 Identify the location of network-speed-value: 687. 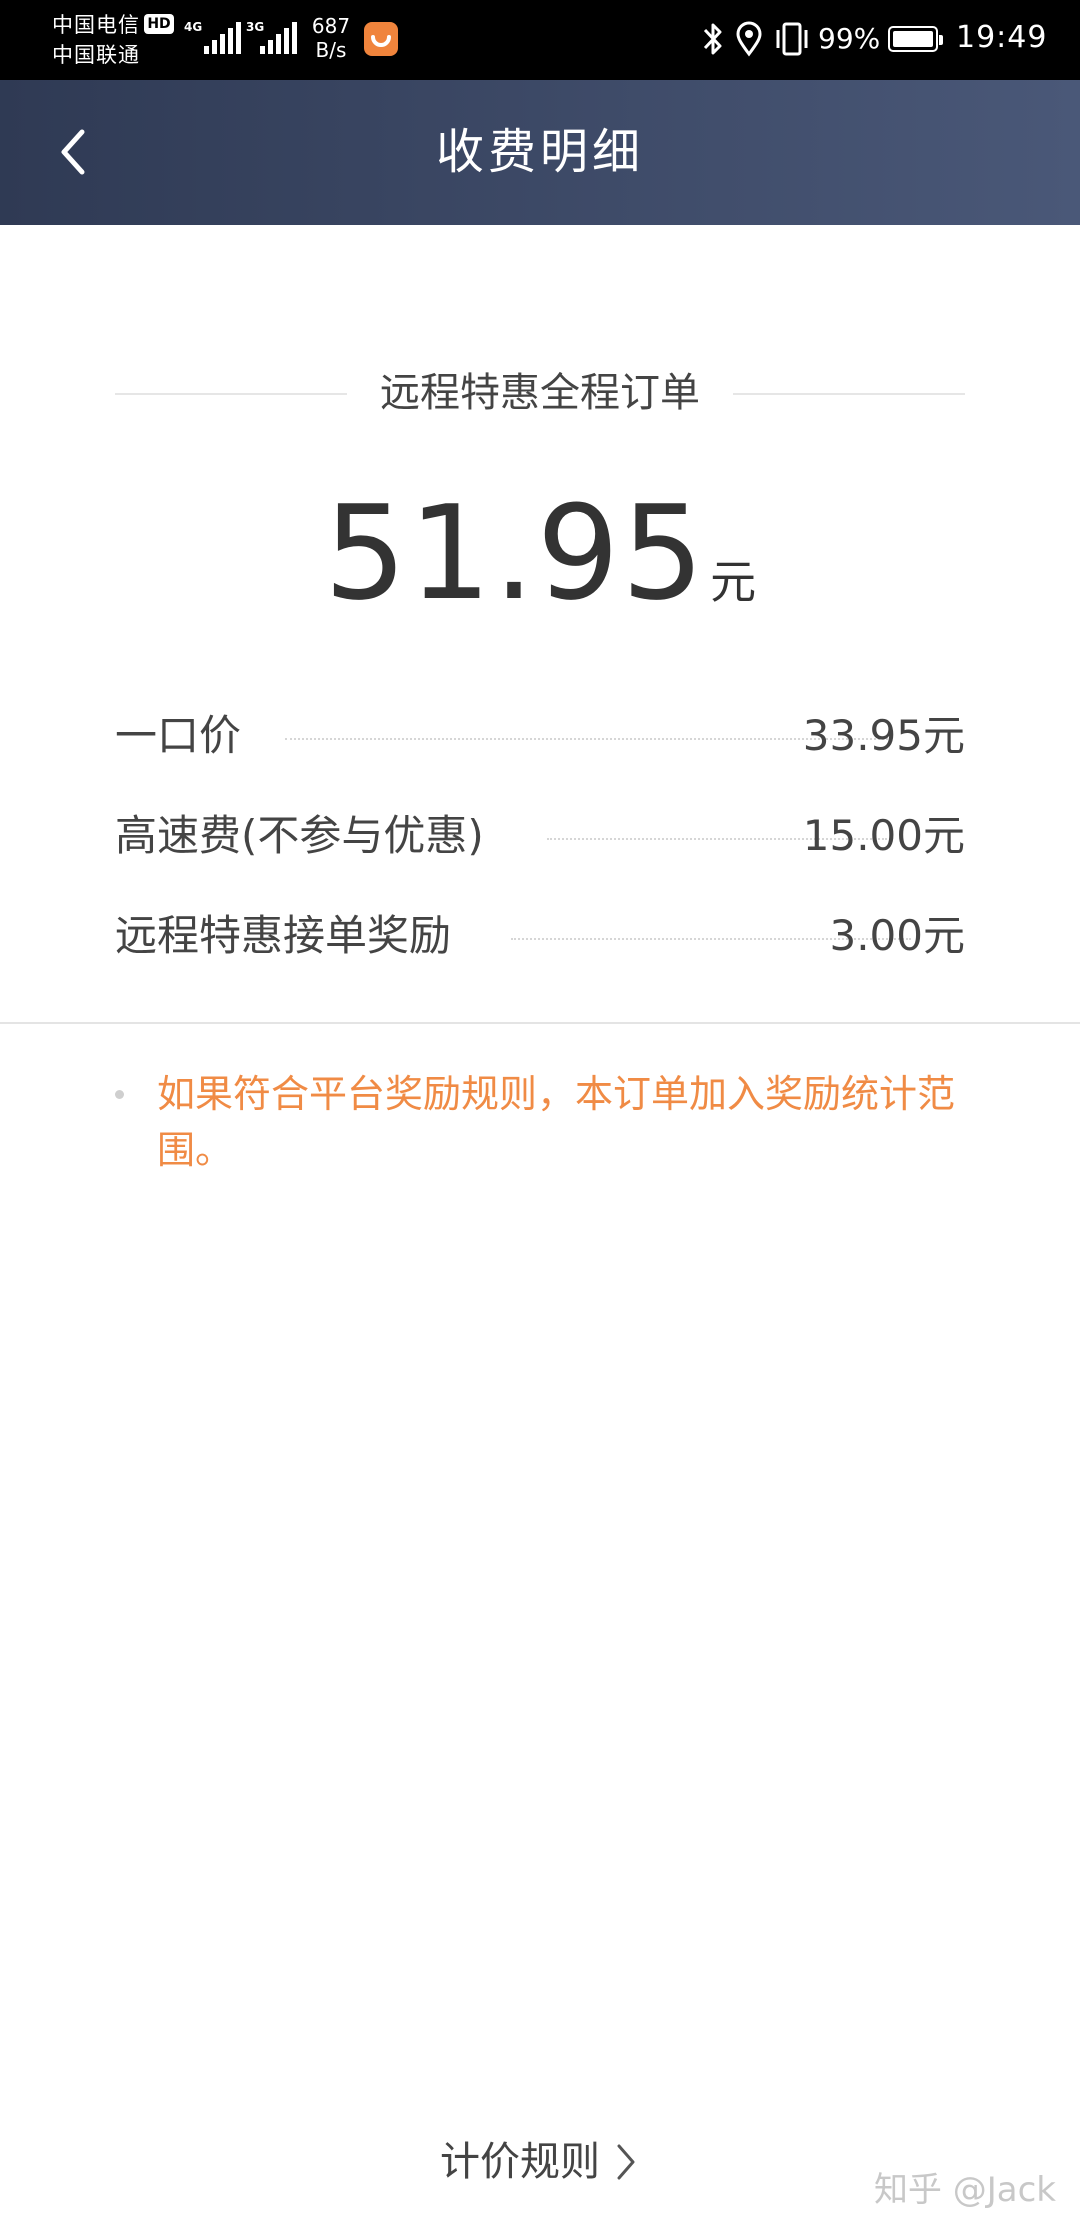
(331, 26).